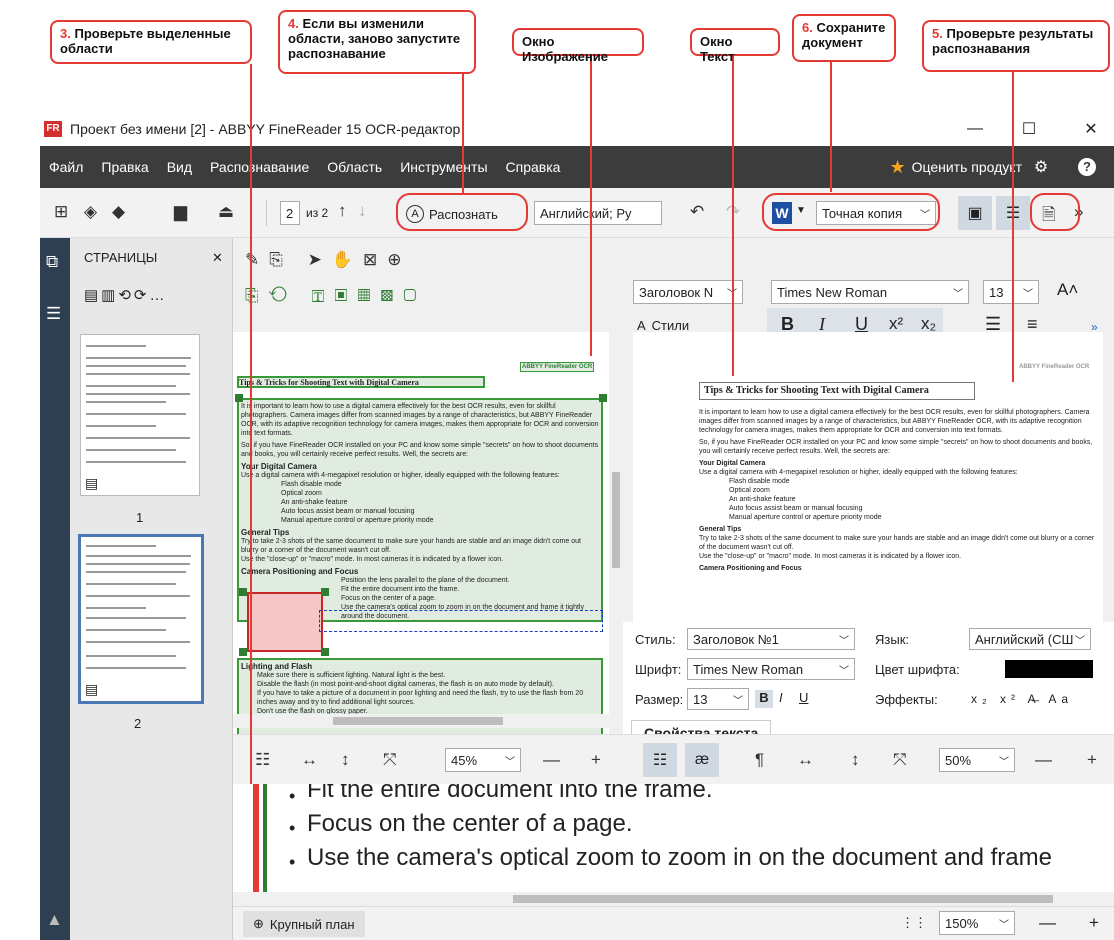 The image size is (1114, 940). I want to click on selected-text-area, so click(461, 621).